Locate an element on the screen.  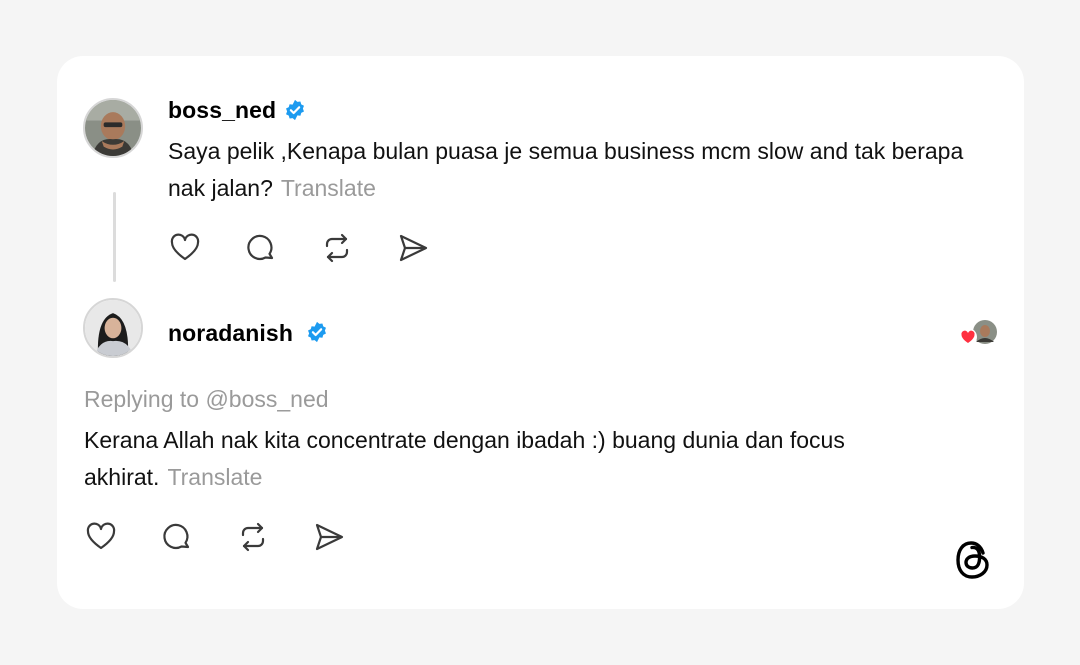
noradanish-avatar is located at coordinates (113, 328).